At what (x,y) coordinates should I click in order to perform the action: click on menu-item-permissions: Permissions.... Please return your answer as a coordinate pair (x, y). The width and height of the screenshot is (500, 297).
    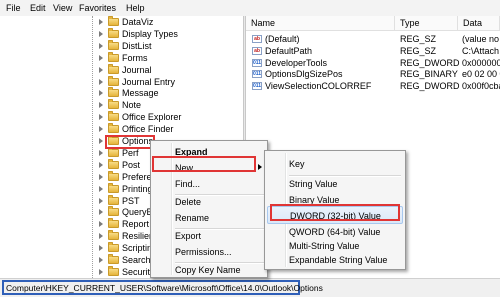
    Looking at the image, I should click on (209, 252).